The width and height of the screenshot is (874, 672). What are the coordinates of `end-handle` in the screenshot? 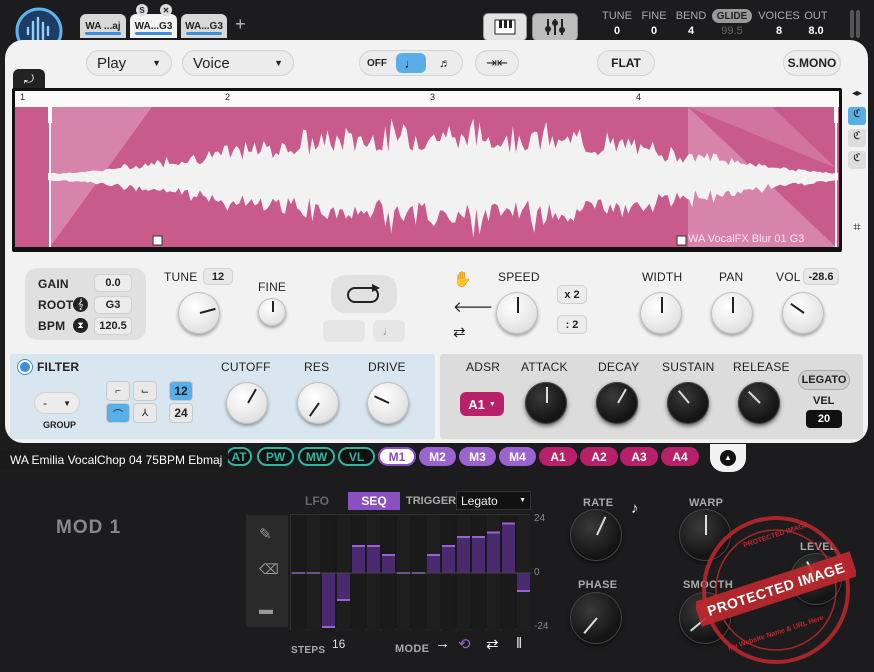 It's located at (836, 115).